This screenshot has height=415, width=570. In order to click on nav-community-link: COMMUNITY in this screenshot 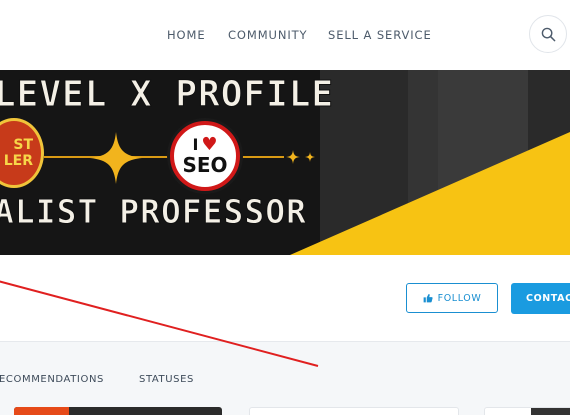, I will do `click(268, 35)`.